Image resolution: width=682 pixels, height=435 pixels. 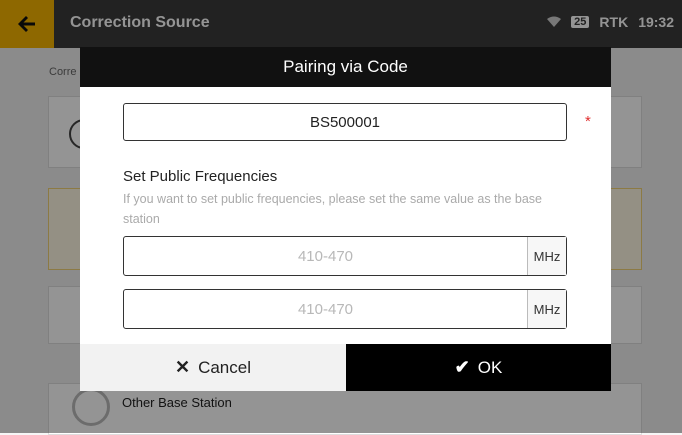 What do you see at coordinates (546, 309) in the screenshot?
I see `frequency-unit-2: MHz` at bounding box center [546, 309].